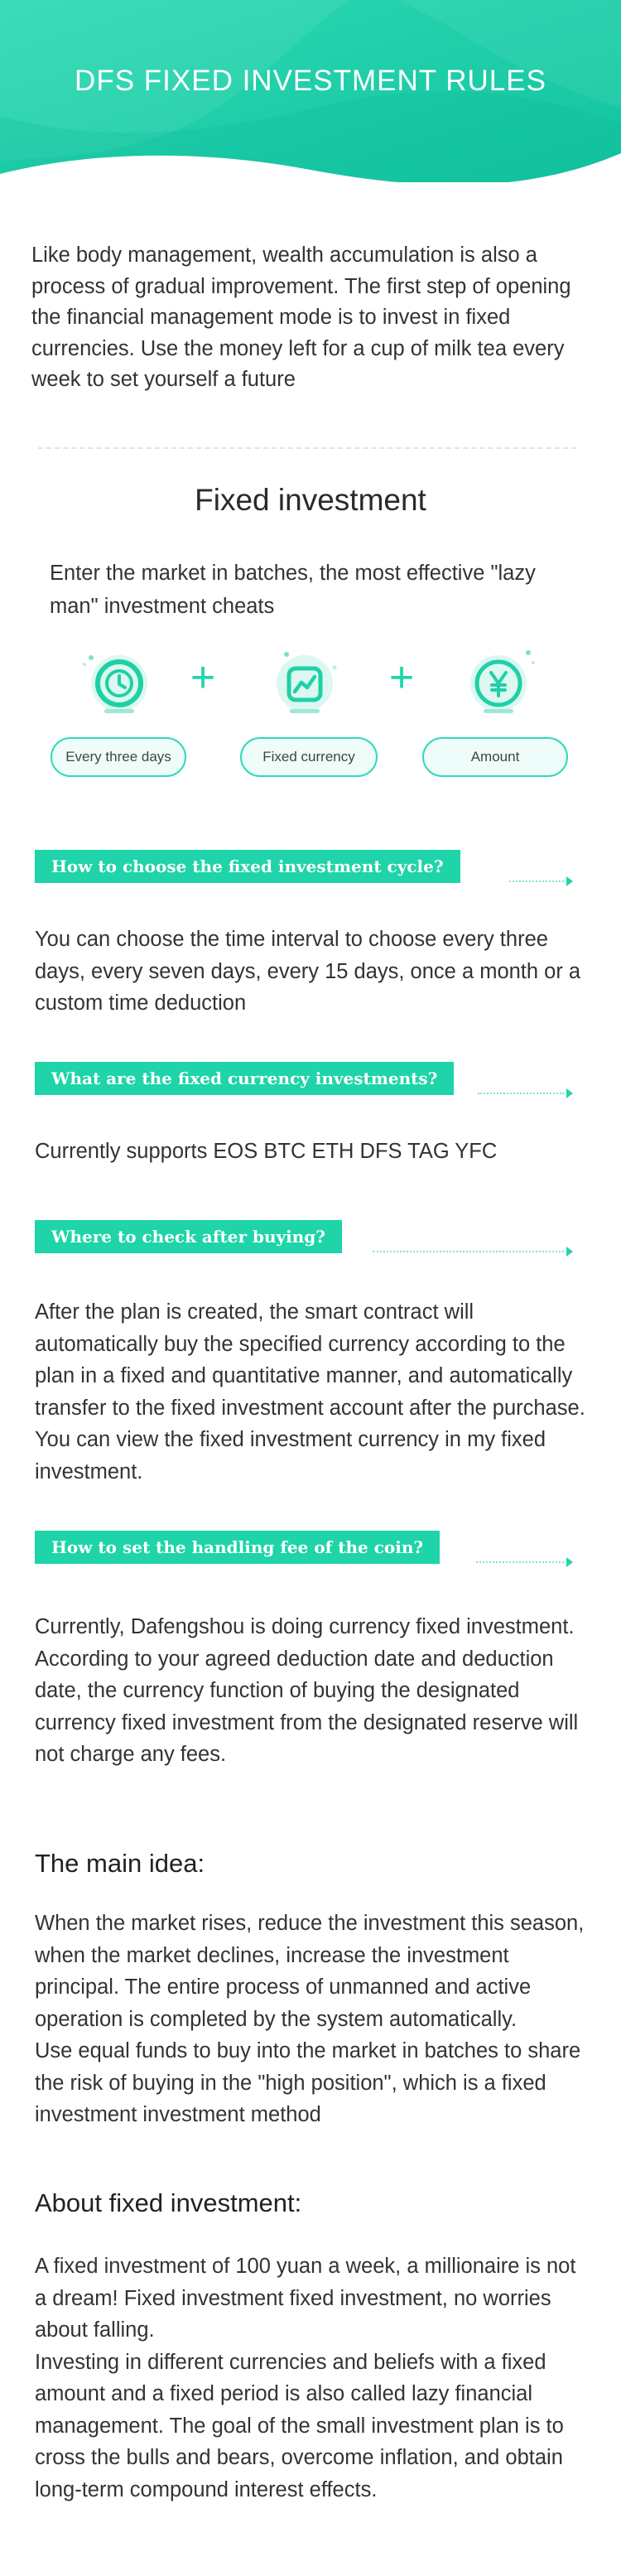 This screenshot has width=621, height=2576. I want to click on step-pill-amount: Amount, so click(495, 757).